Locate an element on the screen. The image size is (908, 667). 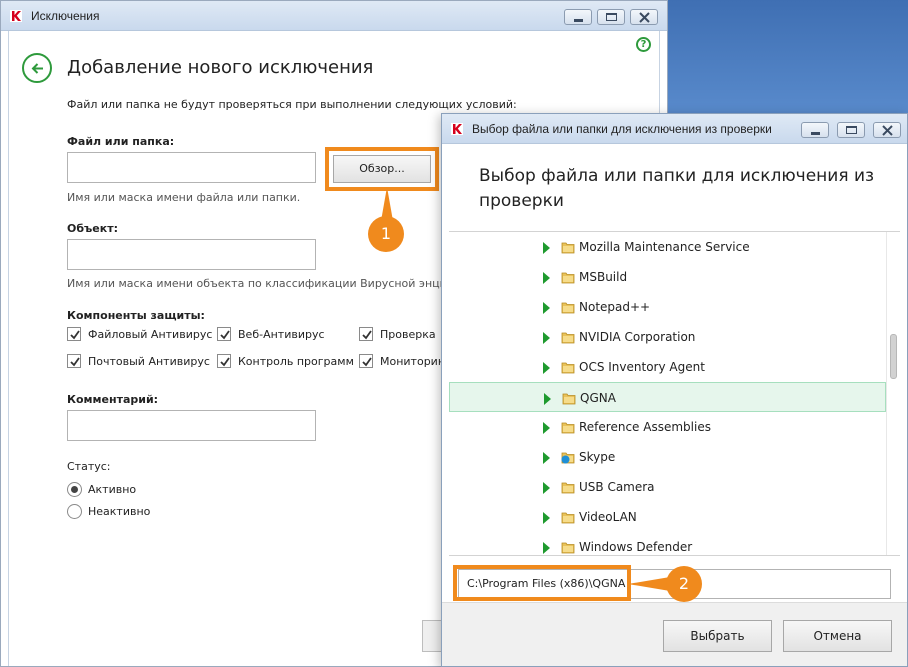
tree-item: Reference Assemblies is located at coordinates (667, 427).